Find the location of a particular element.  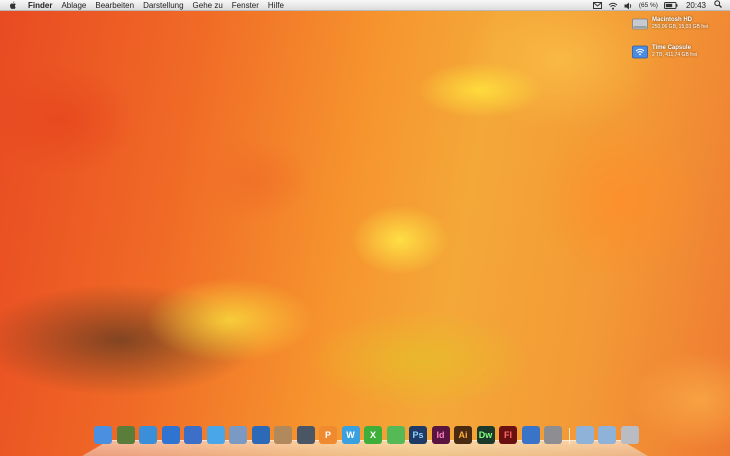

disk-info: 250,06 GB, 15,03 GB frei is located at coordinates (680, 27).